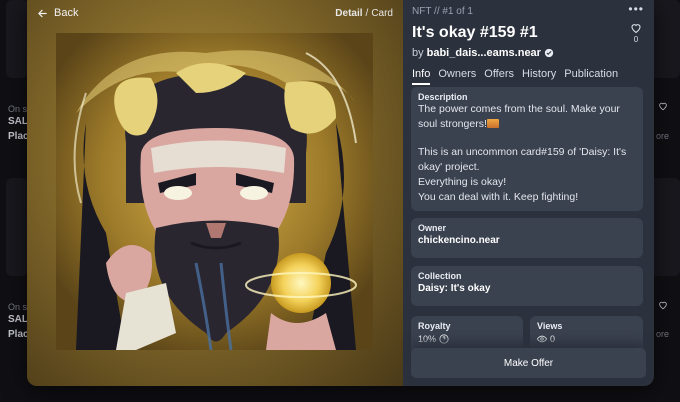 The width and height of the screenshot is (680, 402). I want to click on detail-tabs: Info Owners Offers History Publication, so click(515, 76).